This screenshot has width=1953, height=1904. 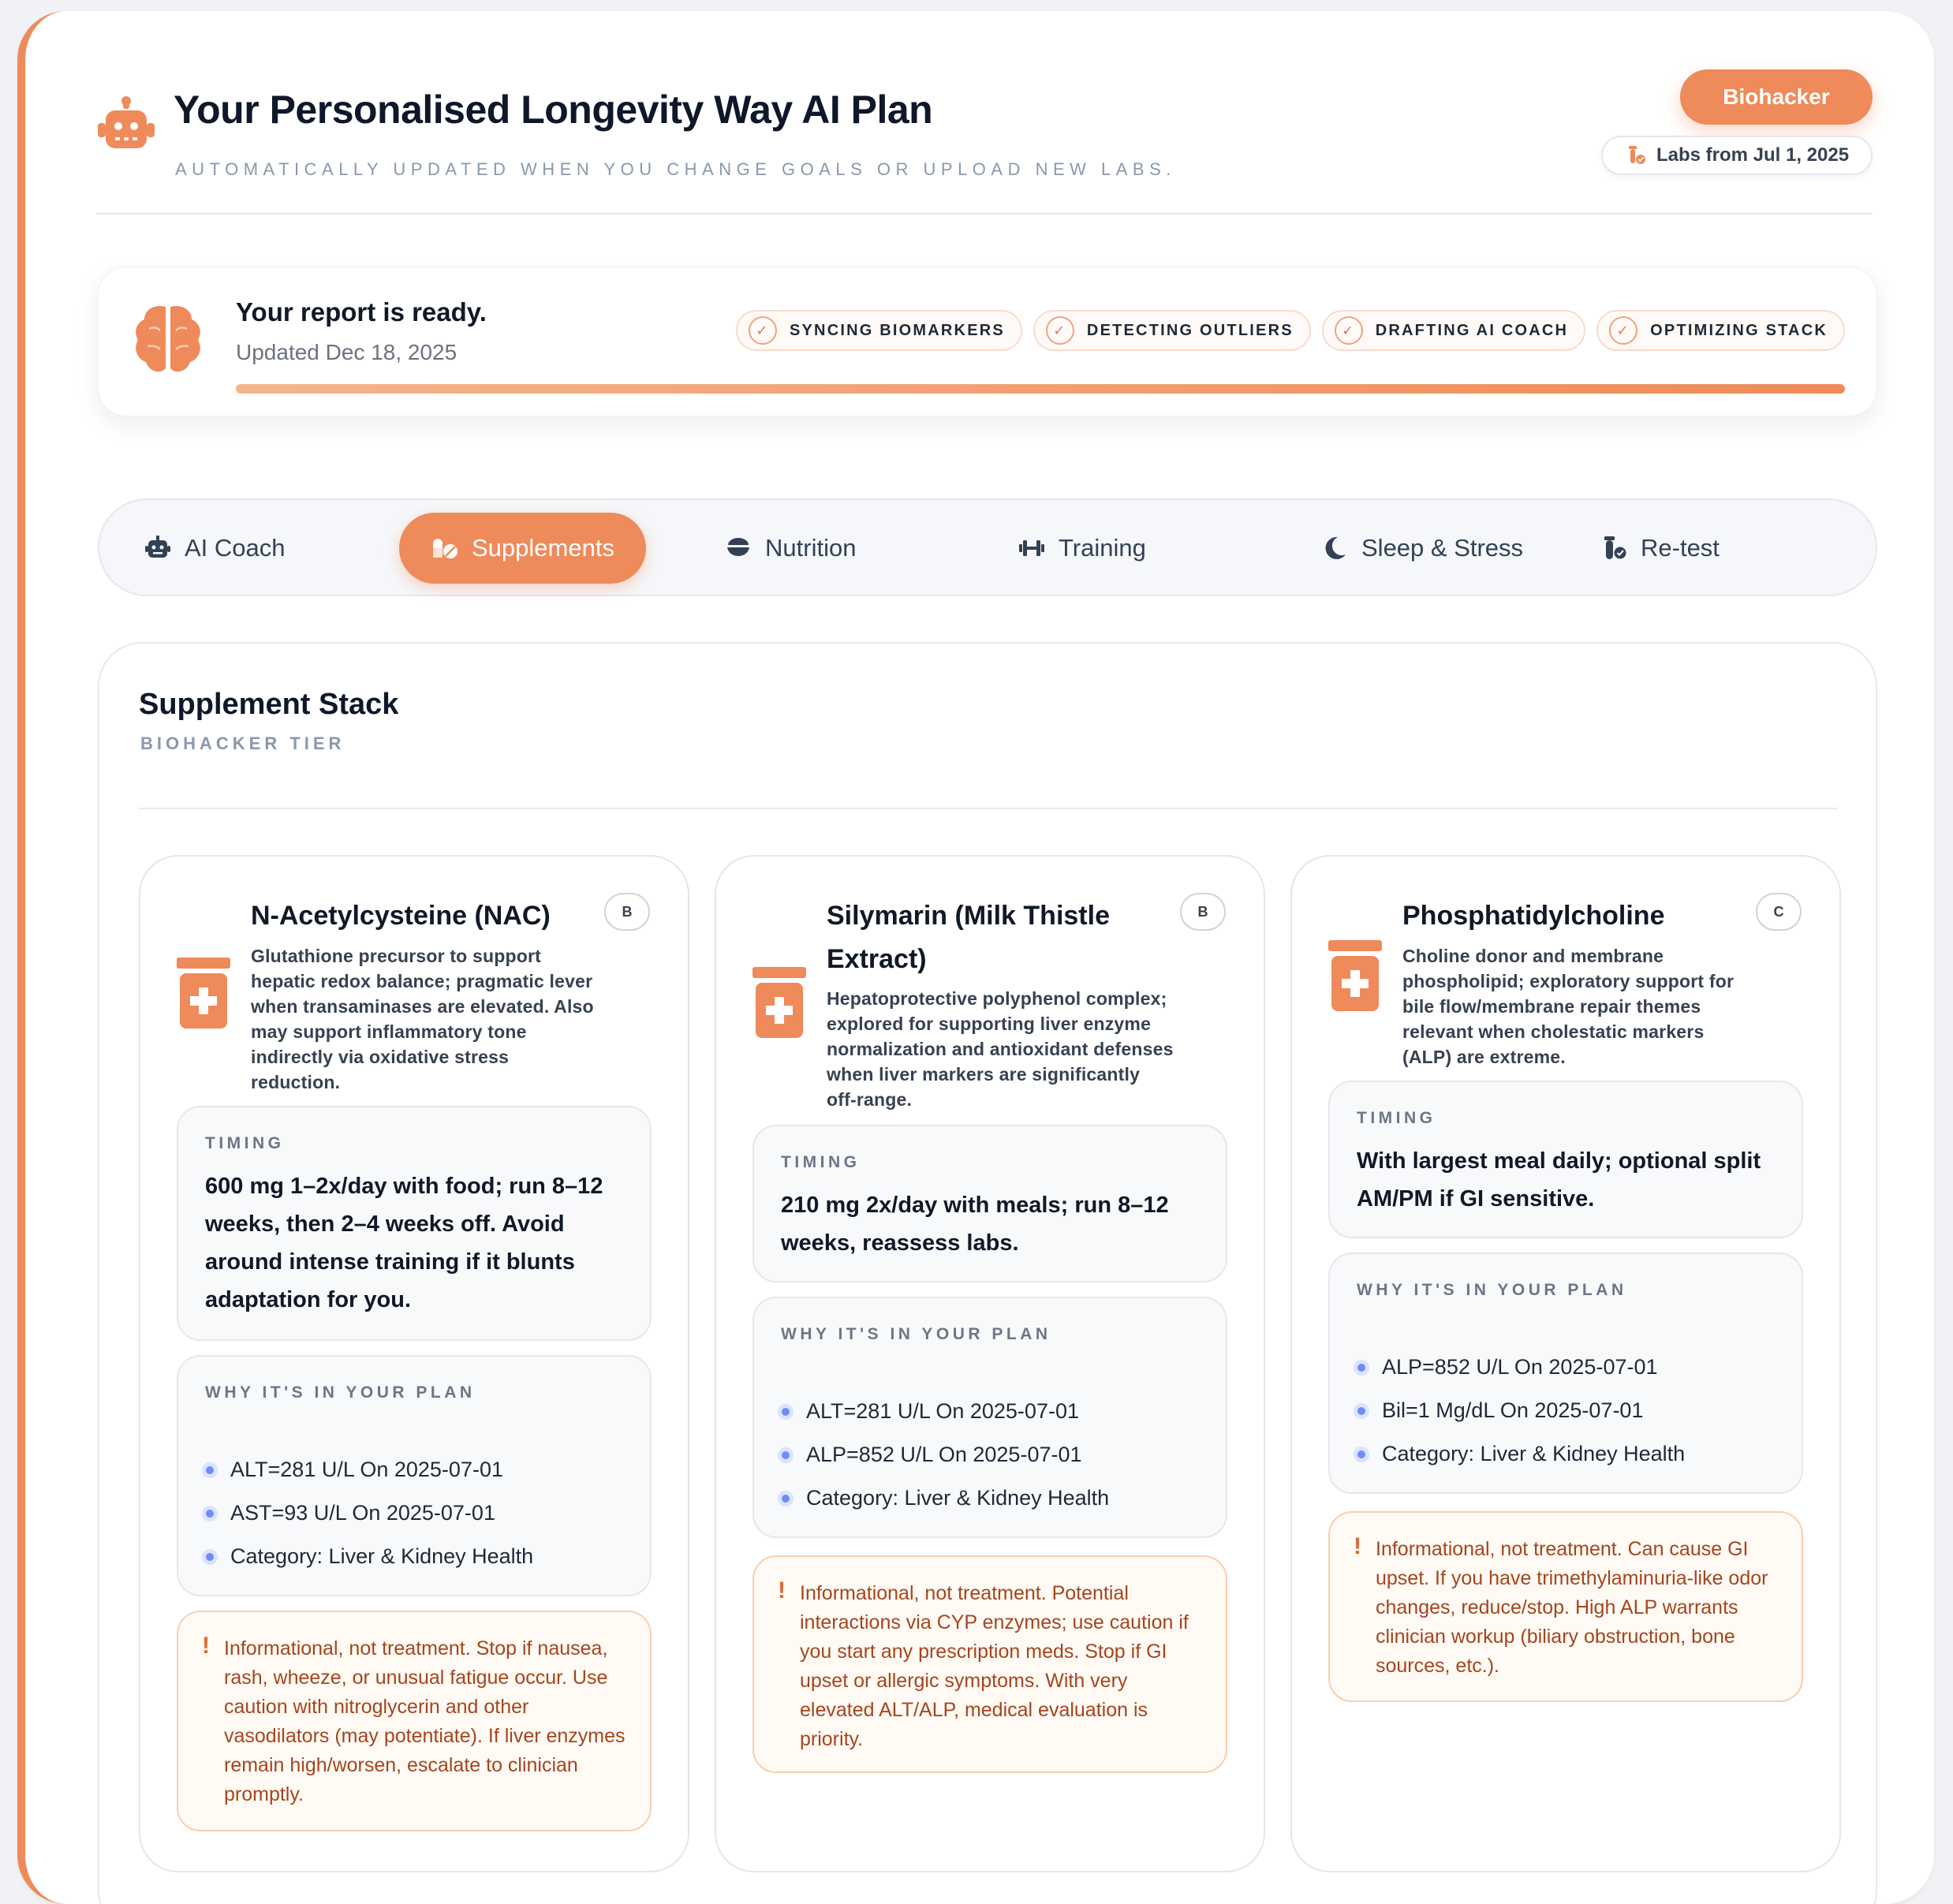 I want to click on reason-item: AST=93 U/L On 2025-07-01, so click(x=418, y=1513).